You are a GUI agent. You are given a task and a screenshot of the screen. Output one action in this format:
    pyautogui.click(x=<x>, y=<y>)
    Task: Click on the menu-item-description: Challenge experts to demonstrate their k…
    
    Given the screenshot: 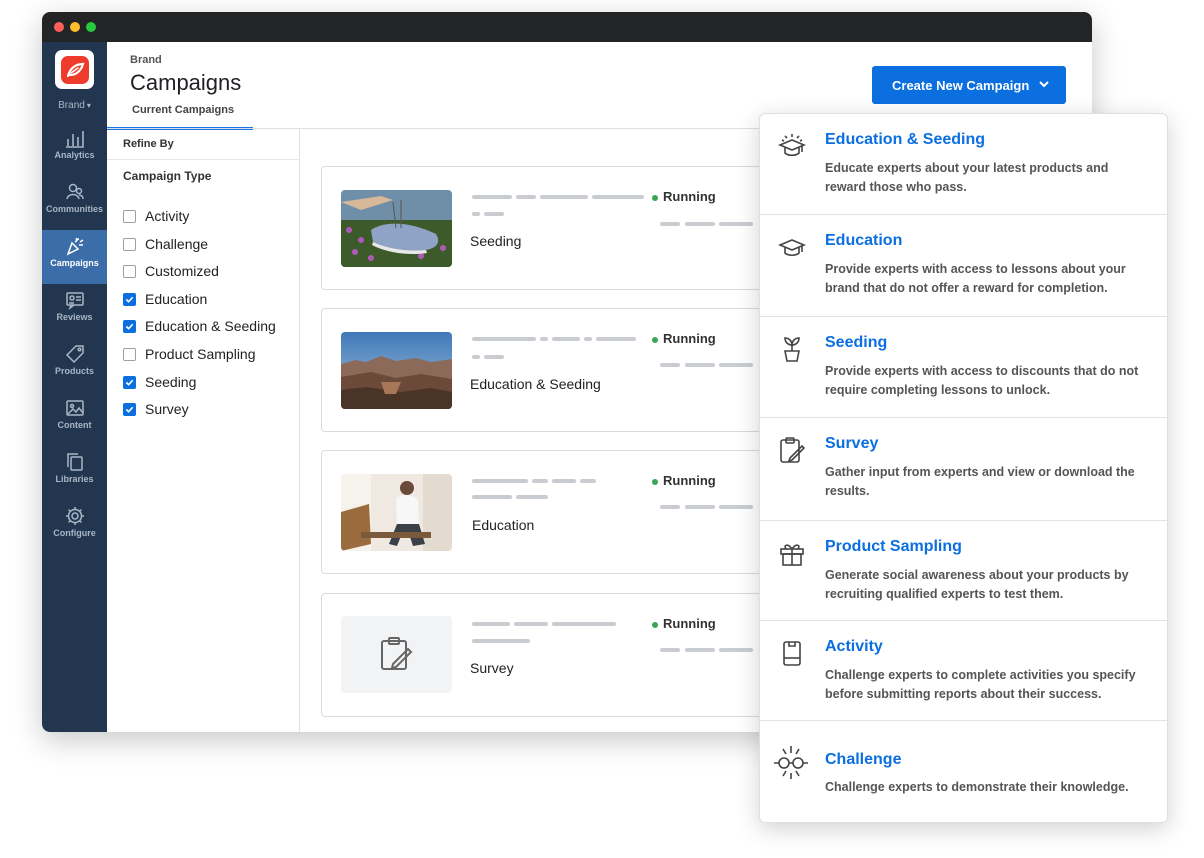 What is the action you would take?
    pyautogui.click(x=977, y=787)
    